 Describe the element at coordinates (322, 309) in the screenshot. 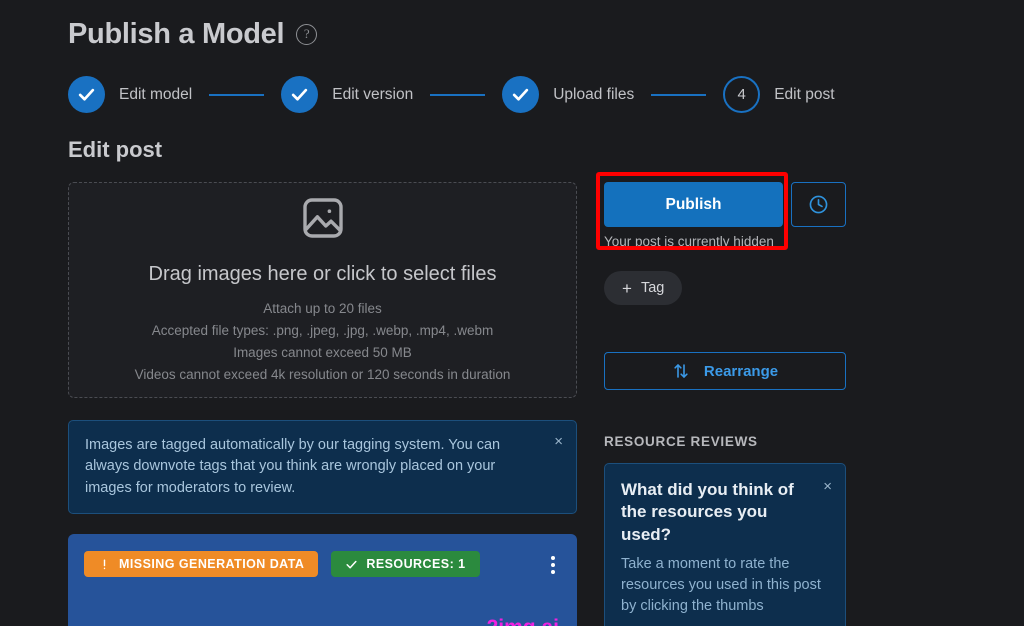

I see `dropzone-hint-files: Attach up to 20 files` at that location.